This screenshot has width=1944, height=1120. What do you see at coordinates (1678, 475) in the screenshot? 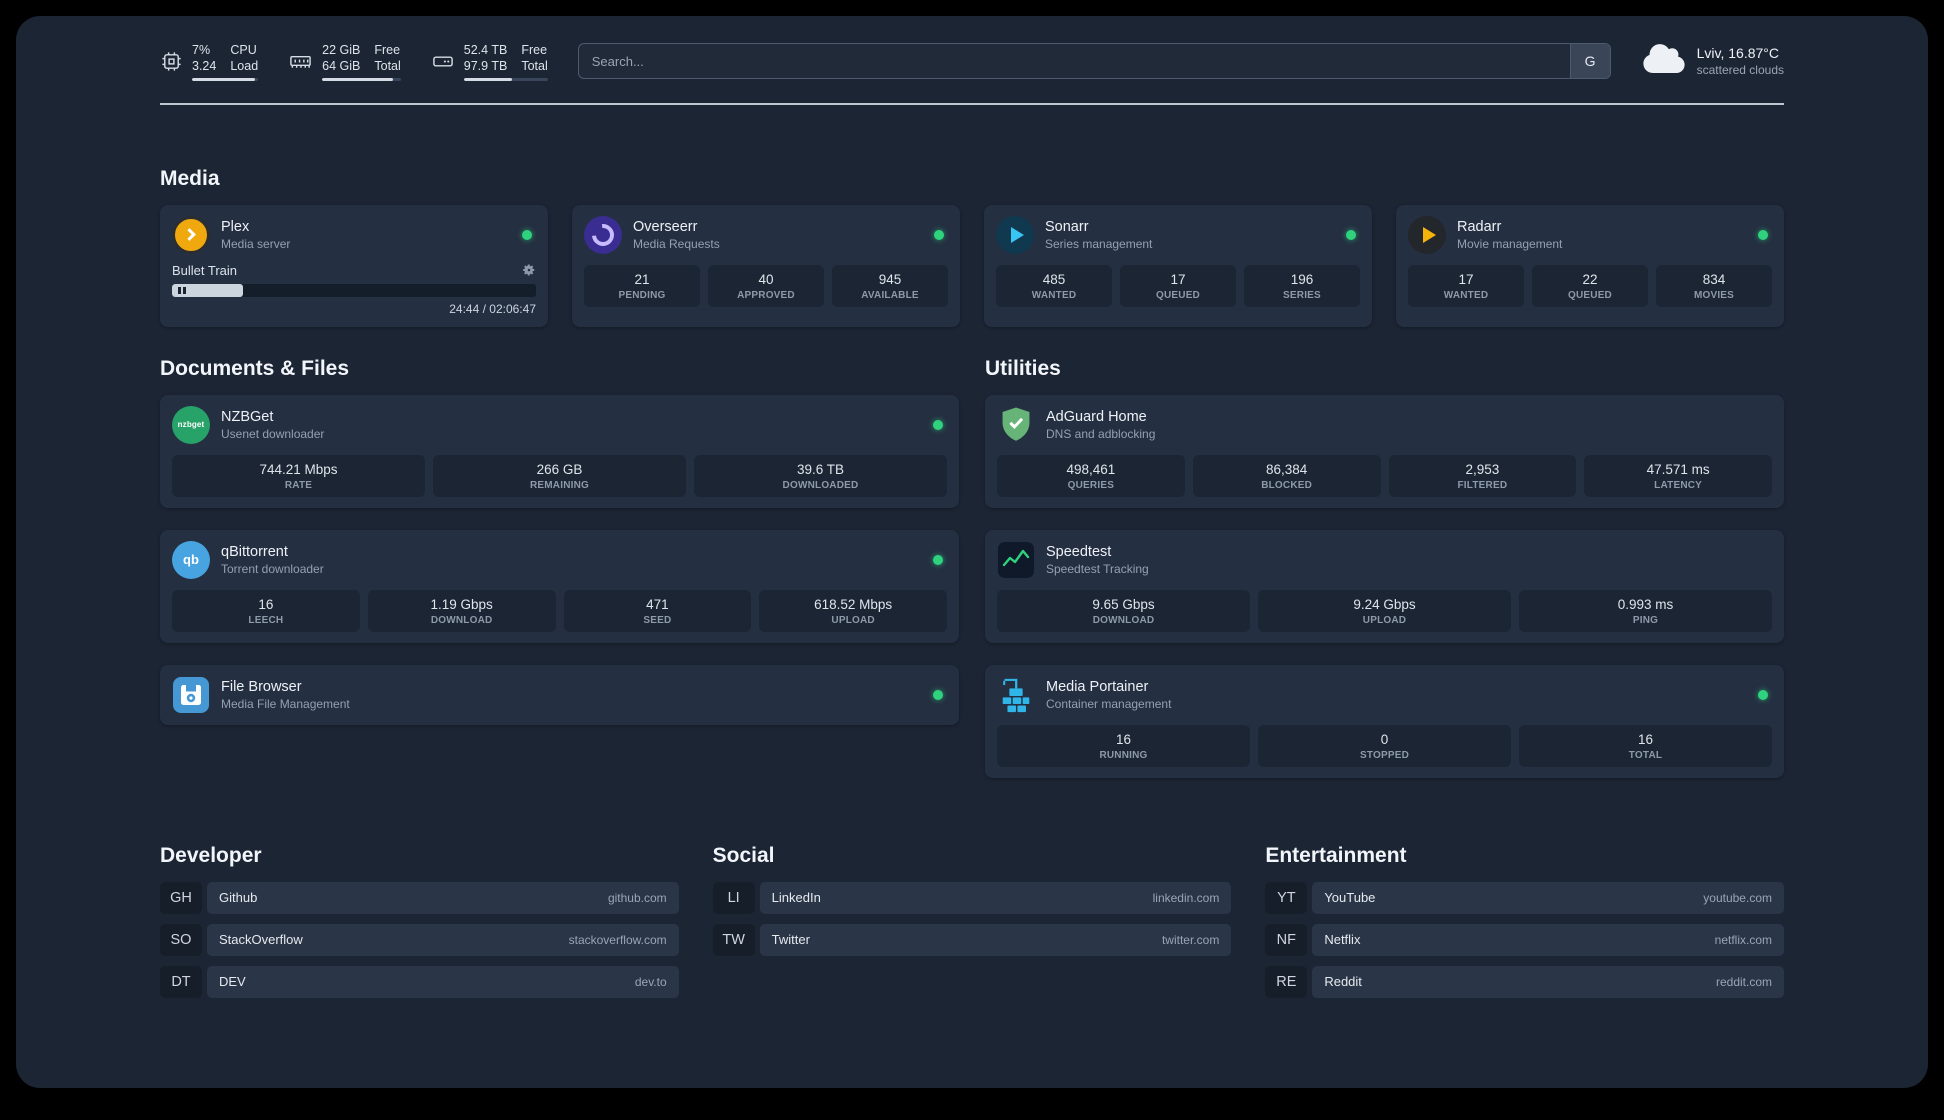
I see `stat-latency: 47.571 ms LATENCY` at bounding box center [1678, 475].